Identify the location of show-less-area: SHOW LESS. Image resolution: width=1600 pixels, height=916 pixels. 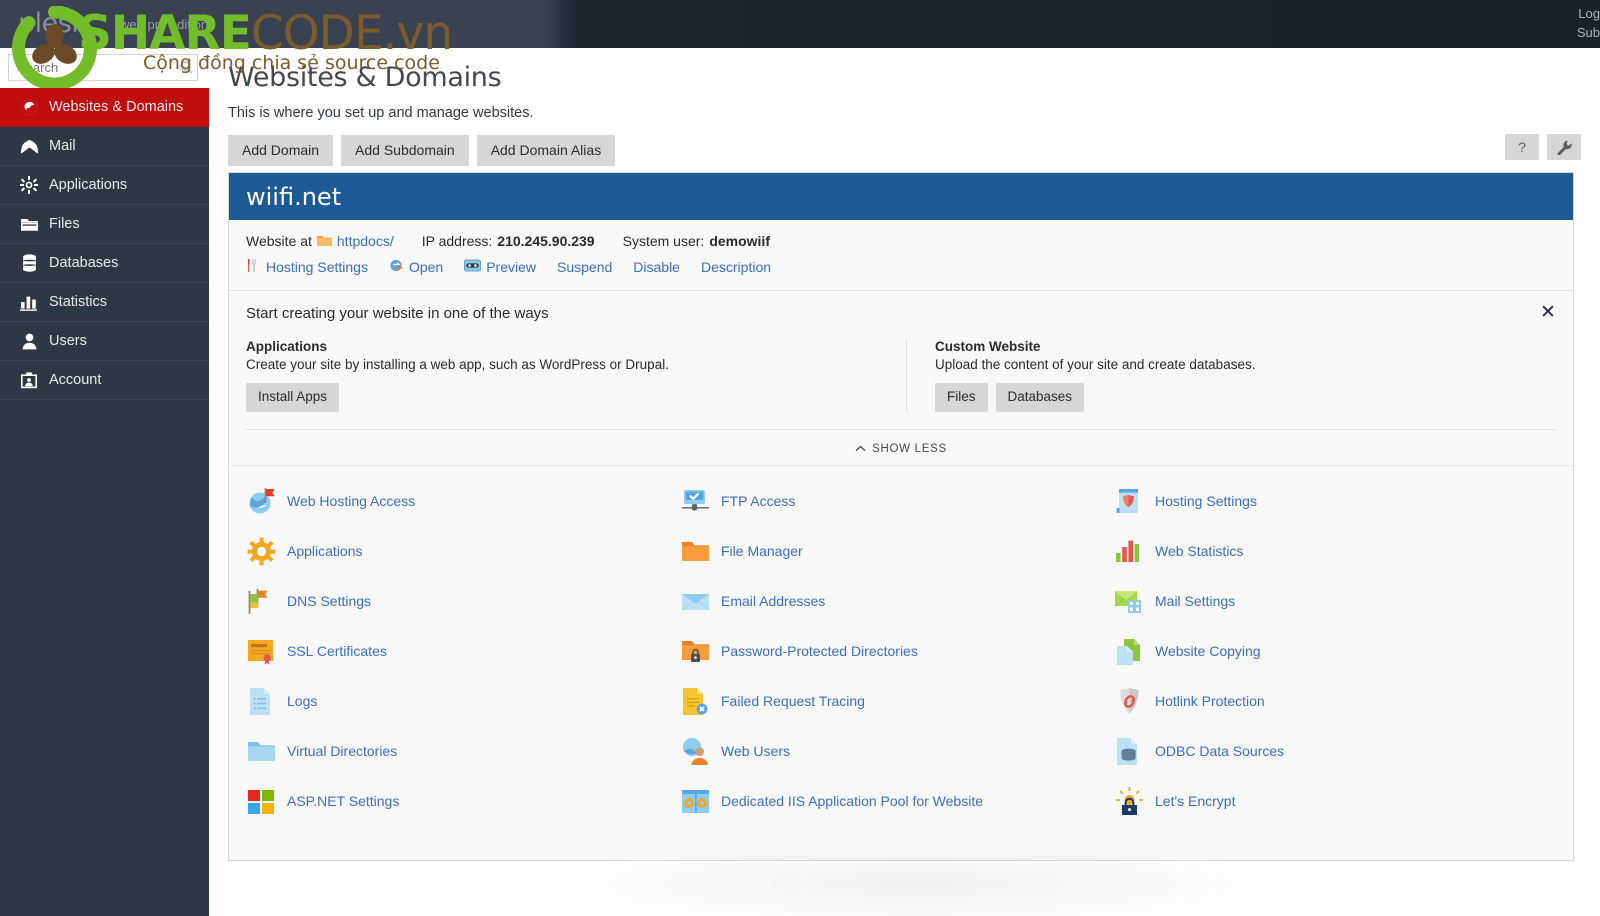
(901, 447).